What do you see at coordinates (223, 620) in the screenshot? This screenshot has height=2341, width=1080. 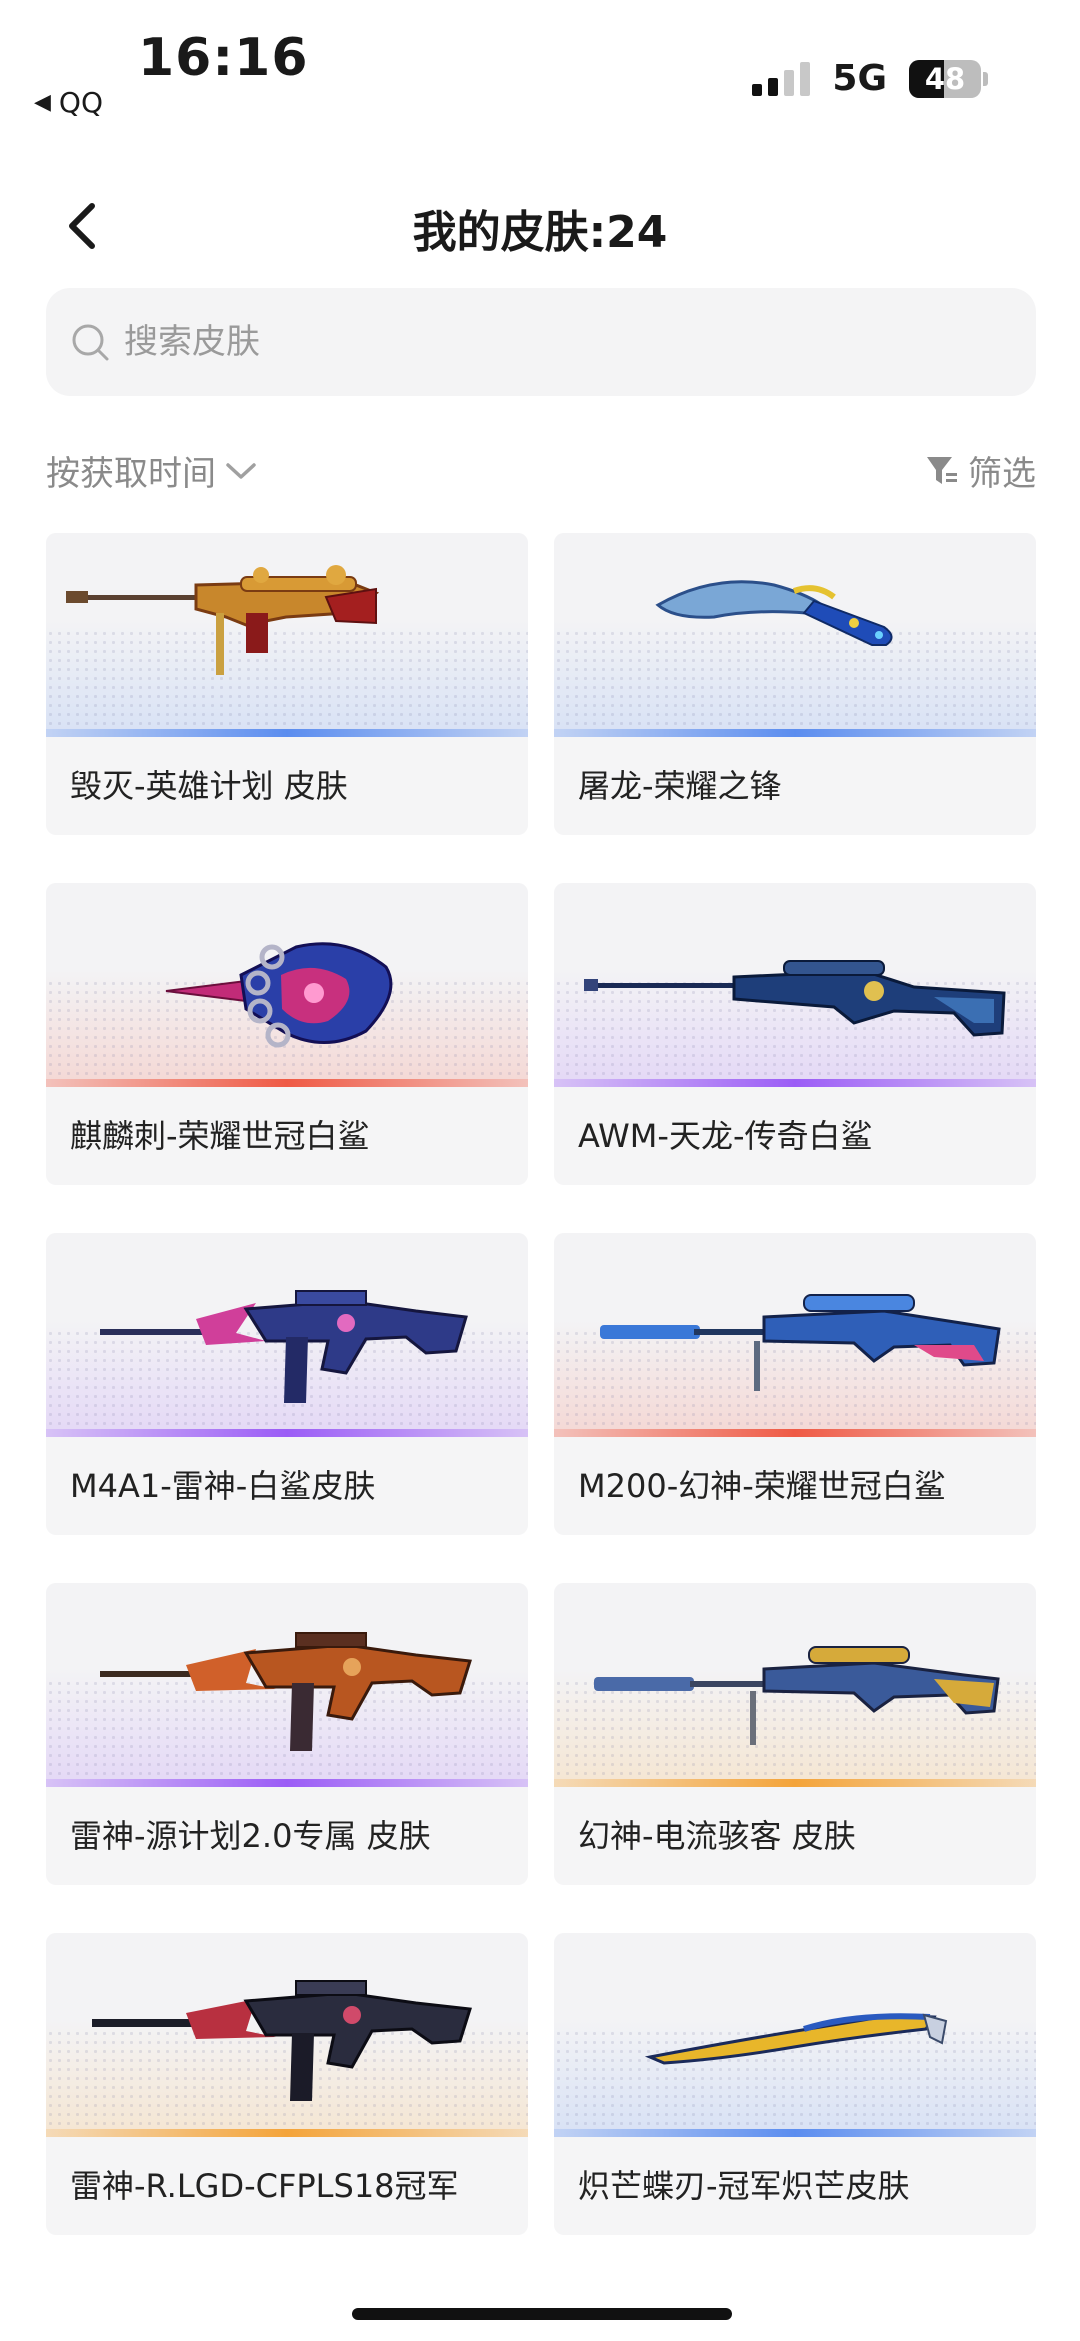 I see `sniper-rifle-gold-icon` at bounding box center [223, 620].